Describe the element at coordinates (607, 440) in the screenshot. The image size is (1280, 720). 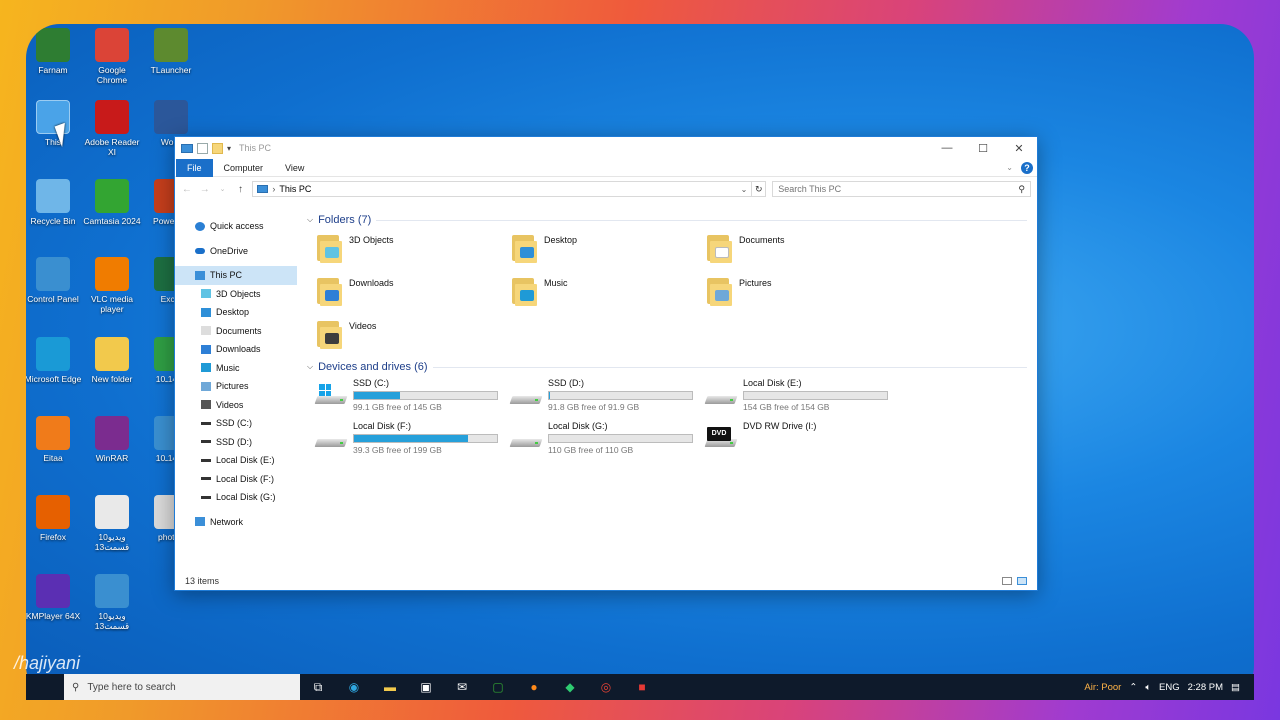
I see `drive-local-disk-g: Local Disk (G:) 110 GB free of 110 GB` at that location.